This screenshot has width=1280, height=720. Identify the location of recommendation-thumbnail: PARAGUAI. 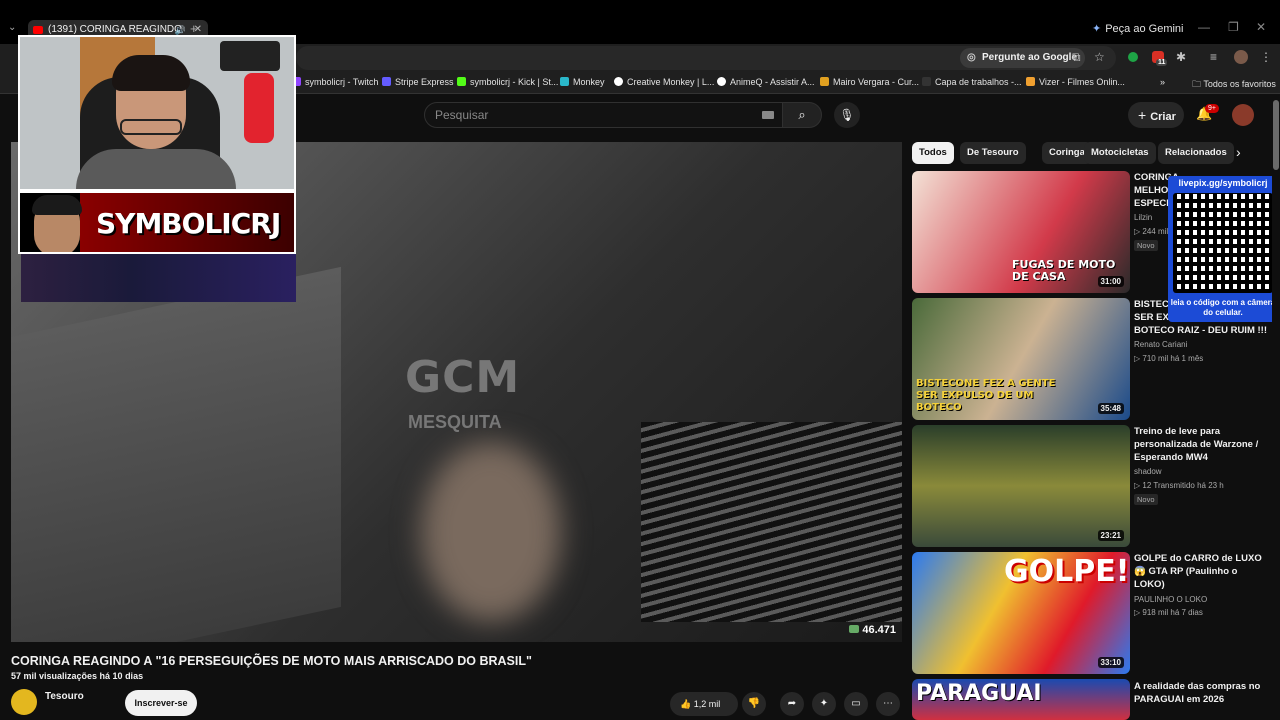
(1021, 699).